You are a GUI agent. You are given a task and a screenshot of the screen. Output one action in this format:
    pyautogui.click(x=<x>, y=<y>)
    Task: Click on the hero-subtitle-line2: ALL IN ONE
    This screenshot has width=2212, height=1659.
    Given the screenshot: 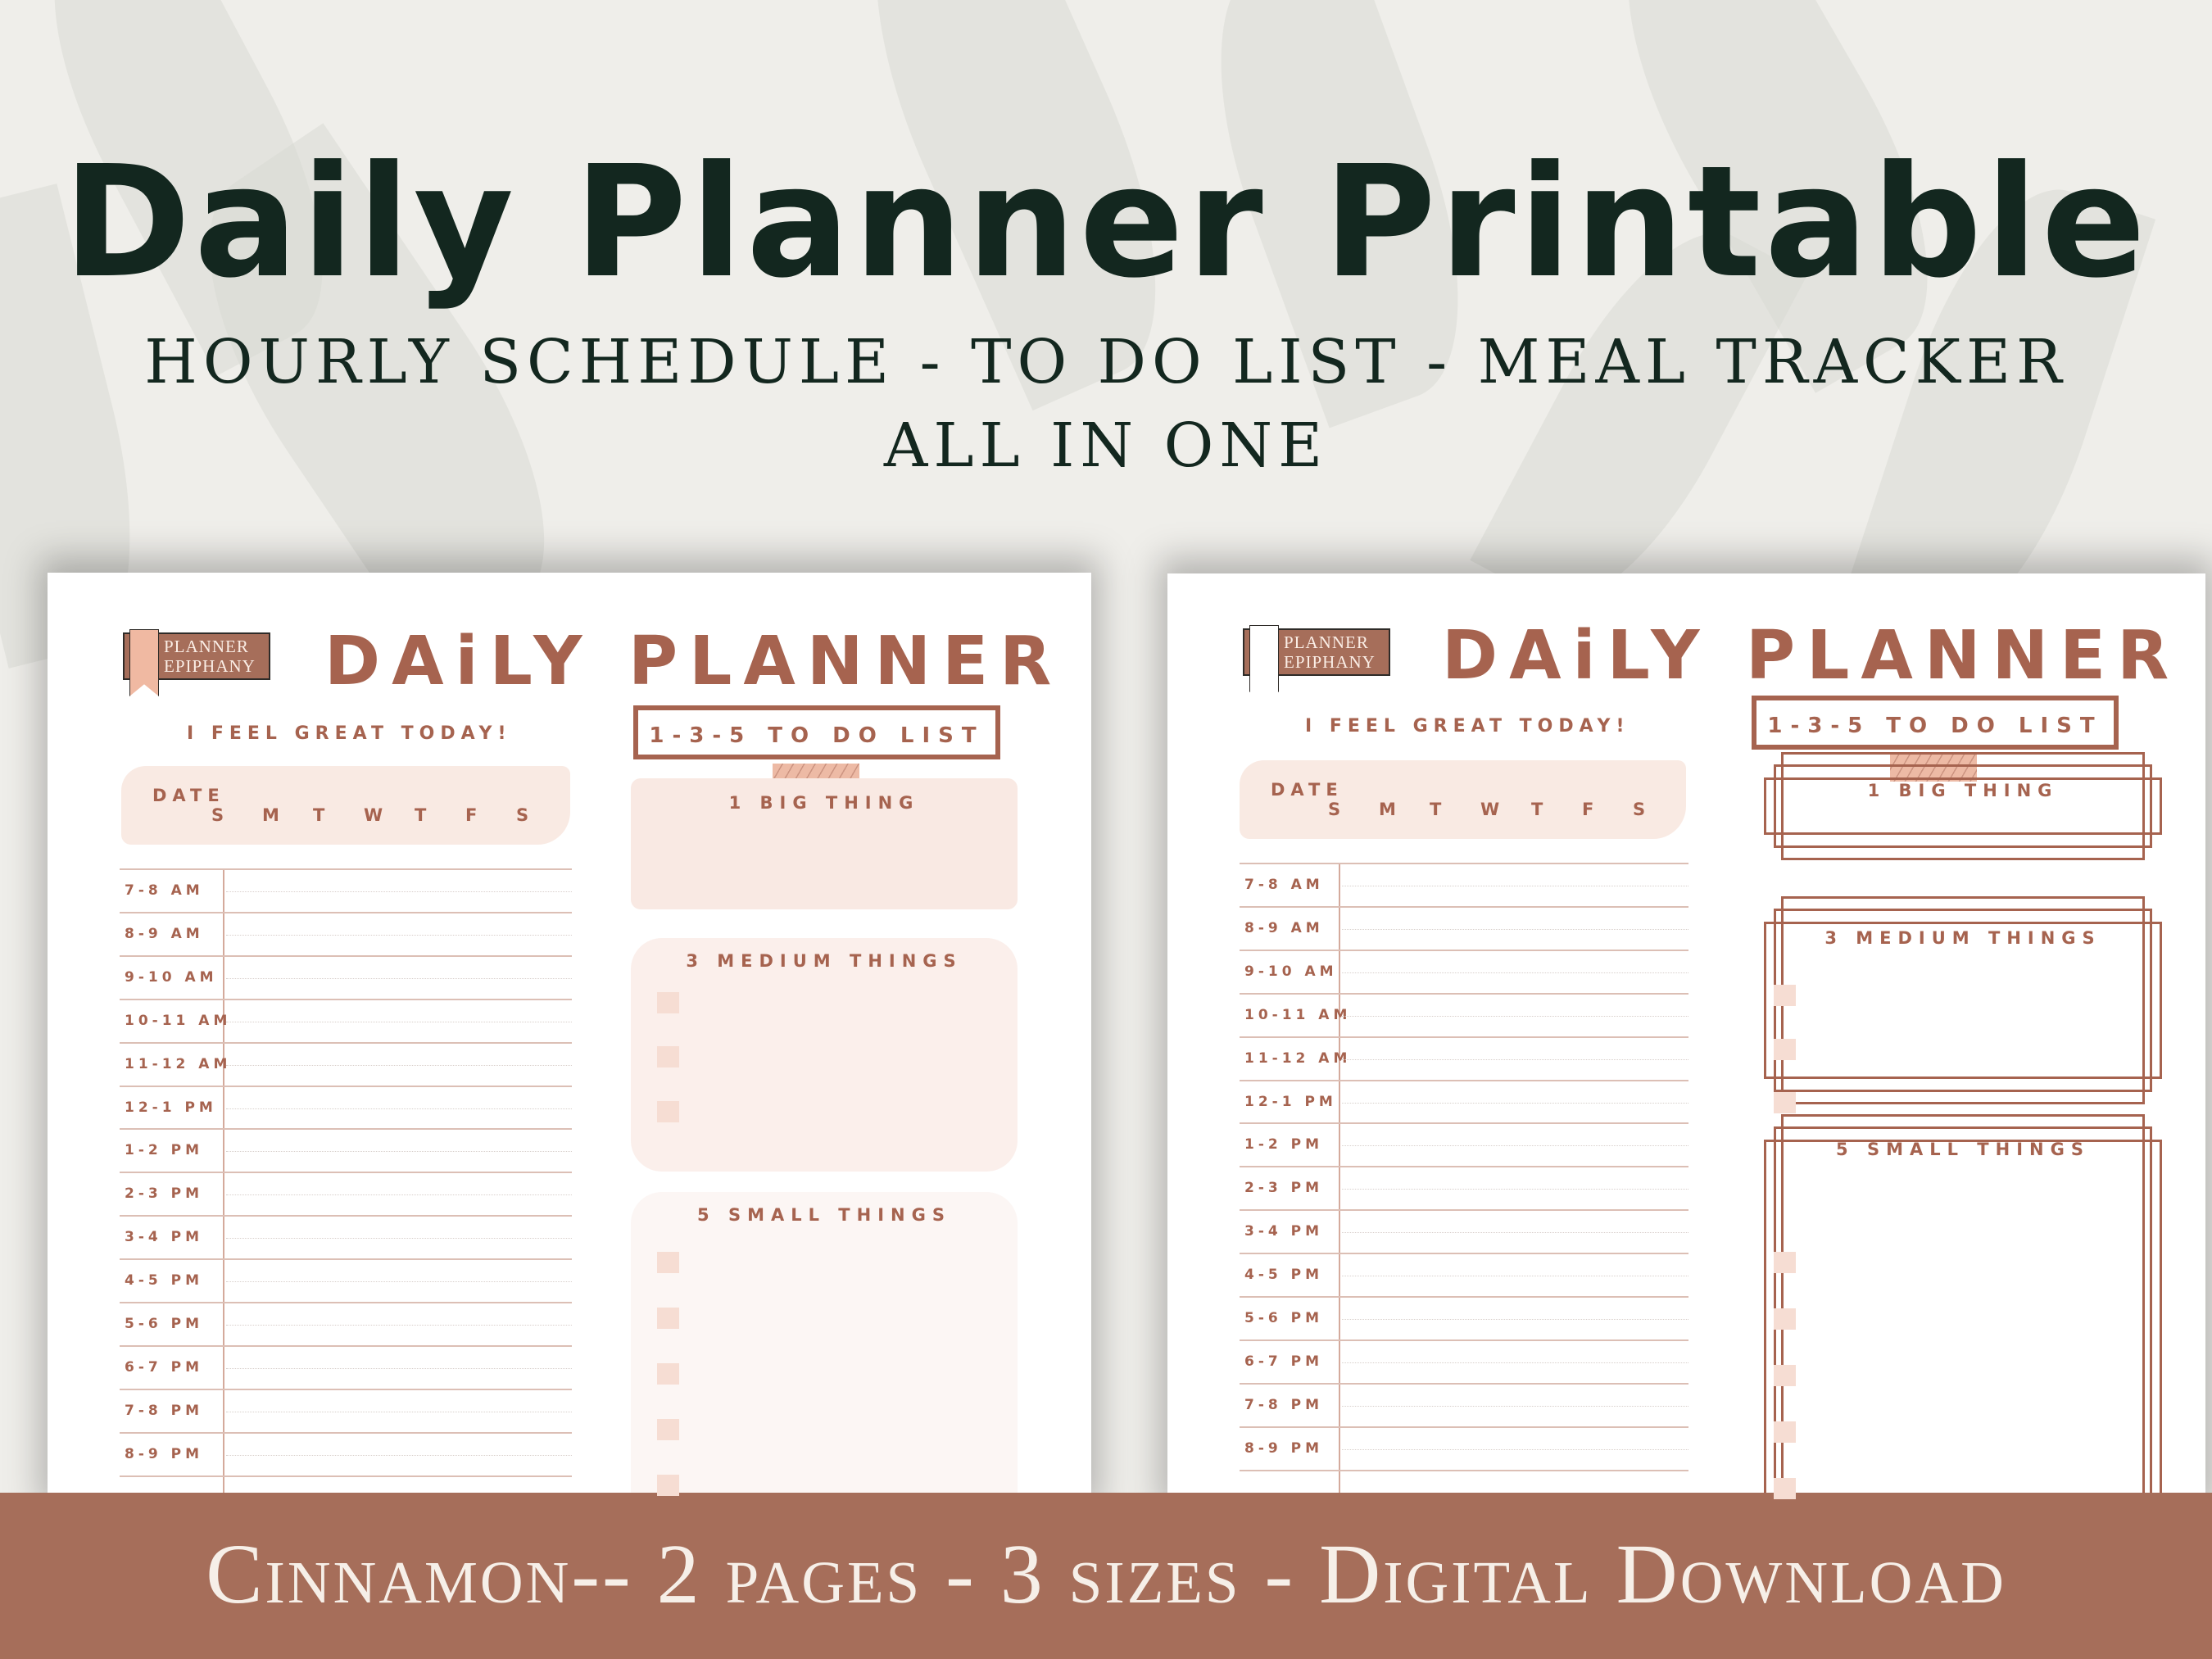 What is the action you would take?
    pyautogui.click(x=1106, y=445)
    